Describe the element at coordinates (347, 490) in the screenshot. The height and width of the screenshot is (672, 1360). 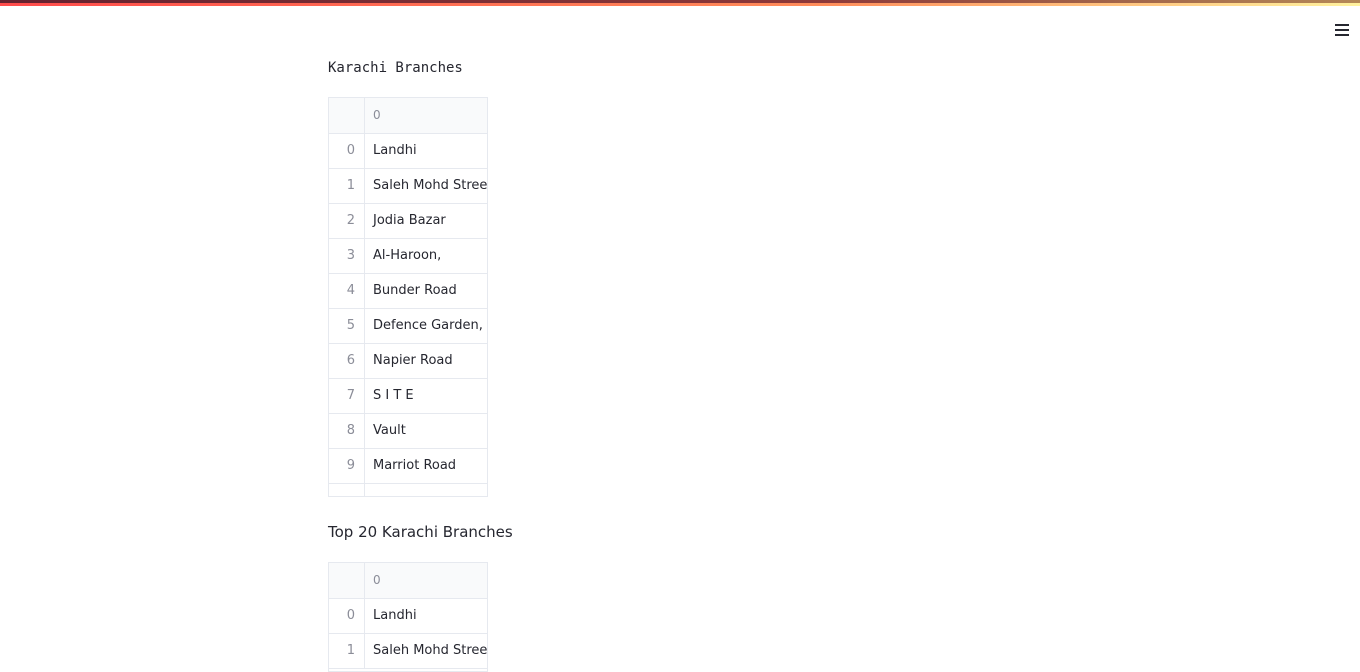
I see `row-index` at that location.